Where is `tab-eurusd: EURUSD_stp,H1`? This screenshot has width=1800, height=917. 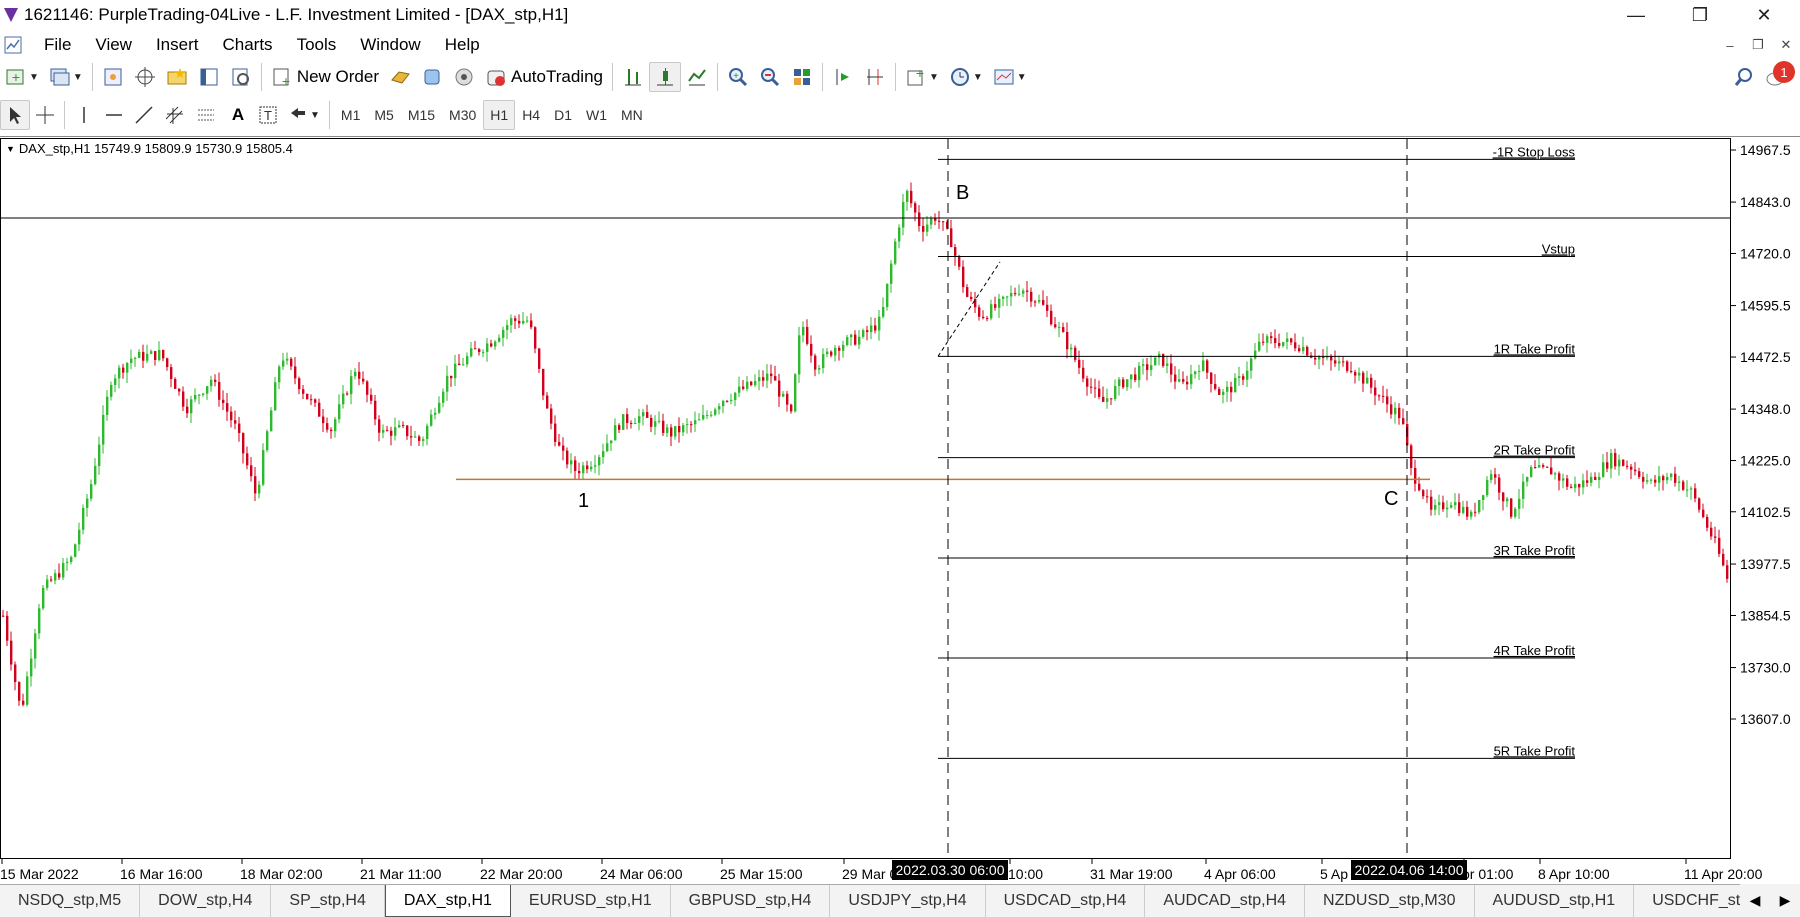
tab-eurusd: EURUSD_stp,H1 is located at coordinates (591, 901).